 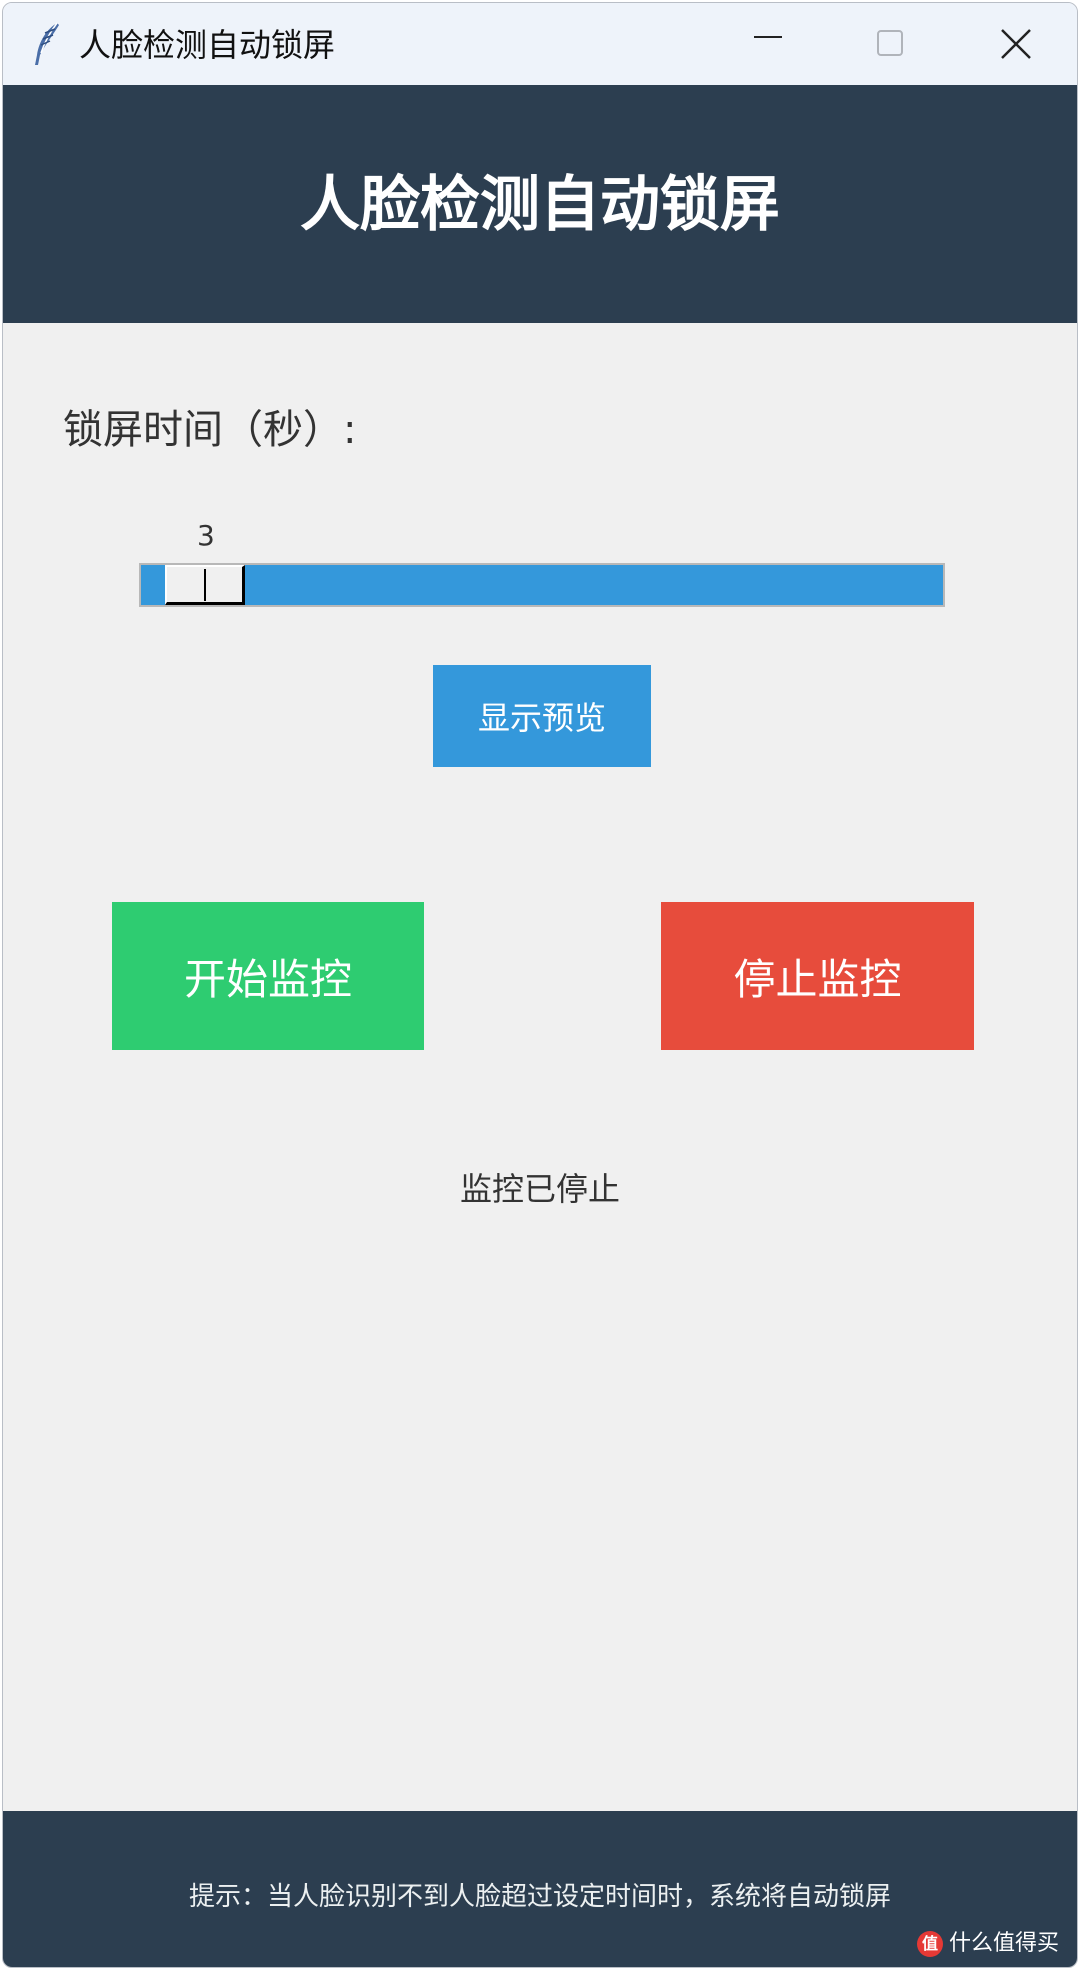 I want to click on close-button, so click(x=1016, y=44).